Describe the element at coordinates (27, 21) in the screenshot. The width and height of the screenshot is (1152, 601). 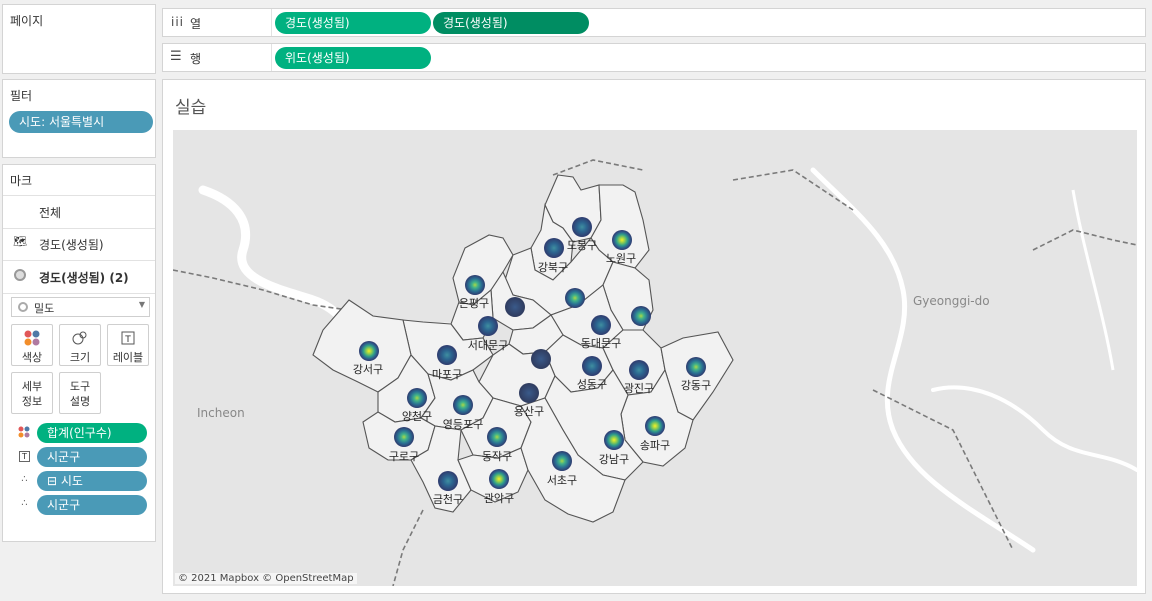
I see `pages-title: 페이지` at that location.